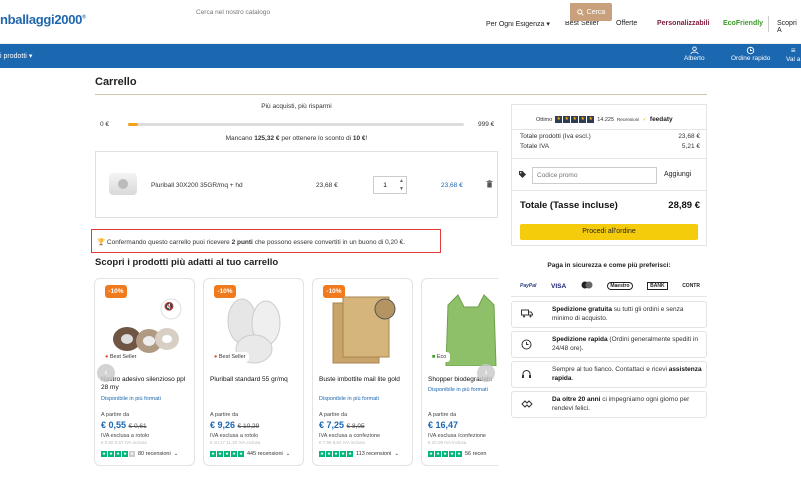  I want to click on nav-label: Per Ogni Esigenza, so click(515, 24).